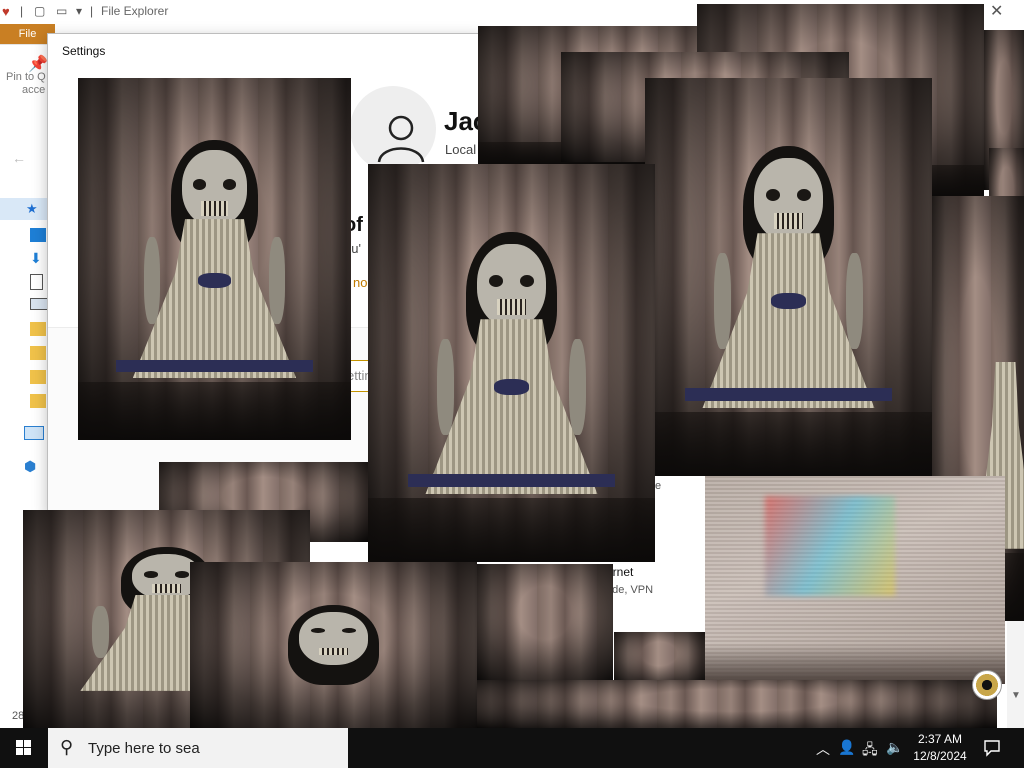 This screenshot has height=773, width=1024. Describe the element at coordinates (39, 304) in the screenshot. I see `pictures-icon` at that location.